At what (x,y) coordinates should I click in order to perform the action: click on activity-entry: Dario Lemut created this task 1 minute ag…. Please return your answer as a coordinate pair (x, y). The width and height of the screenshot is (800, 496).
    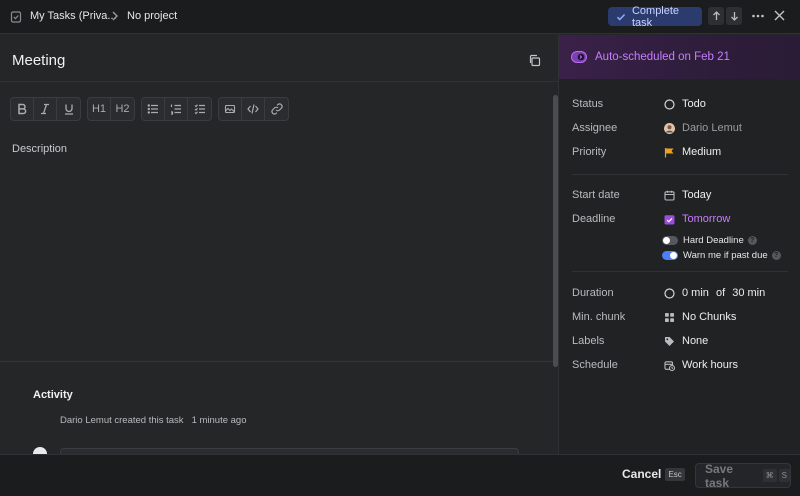
    Looking at the image, I should click on (153, 420).